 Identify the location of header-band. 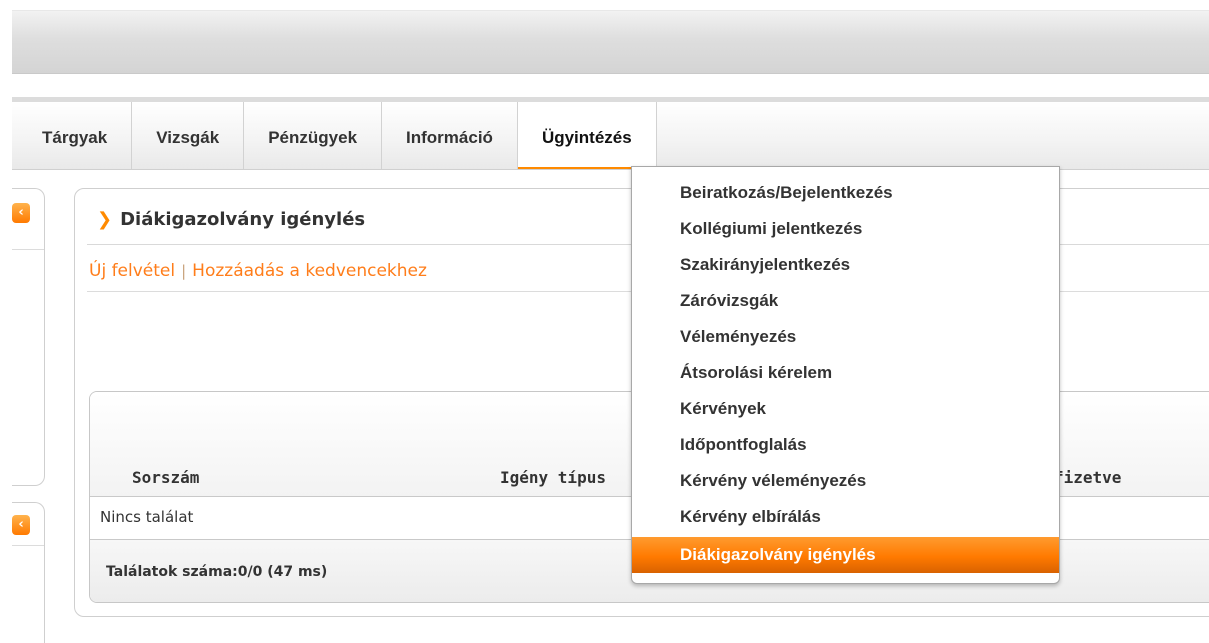
(610, 42).